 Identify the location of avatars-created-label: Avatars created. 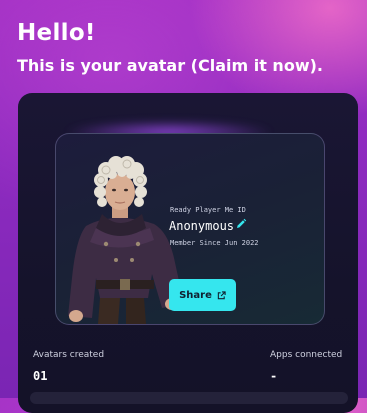
(69, 355).